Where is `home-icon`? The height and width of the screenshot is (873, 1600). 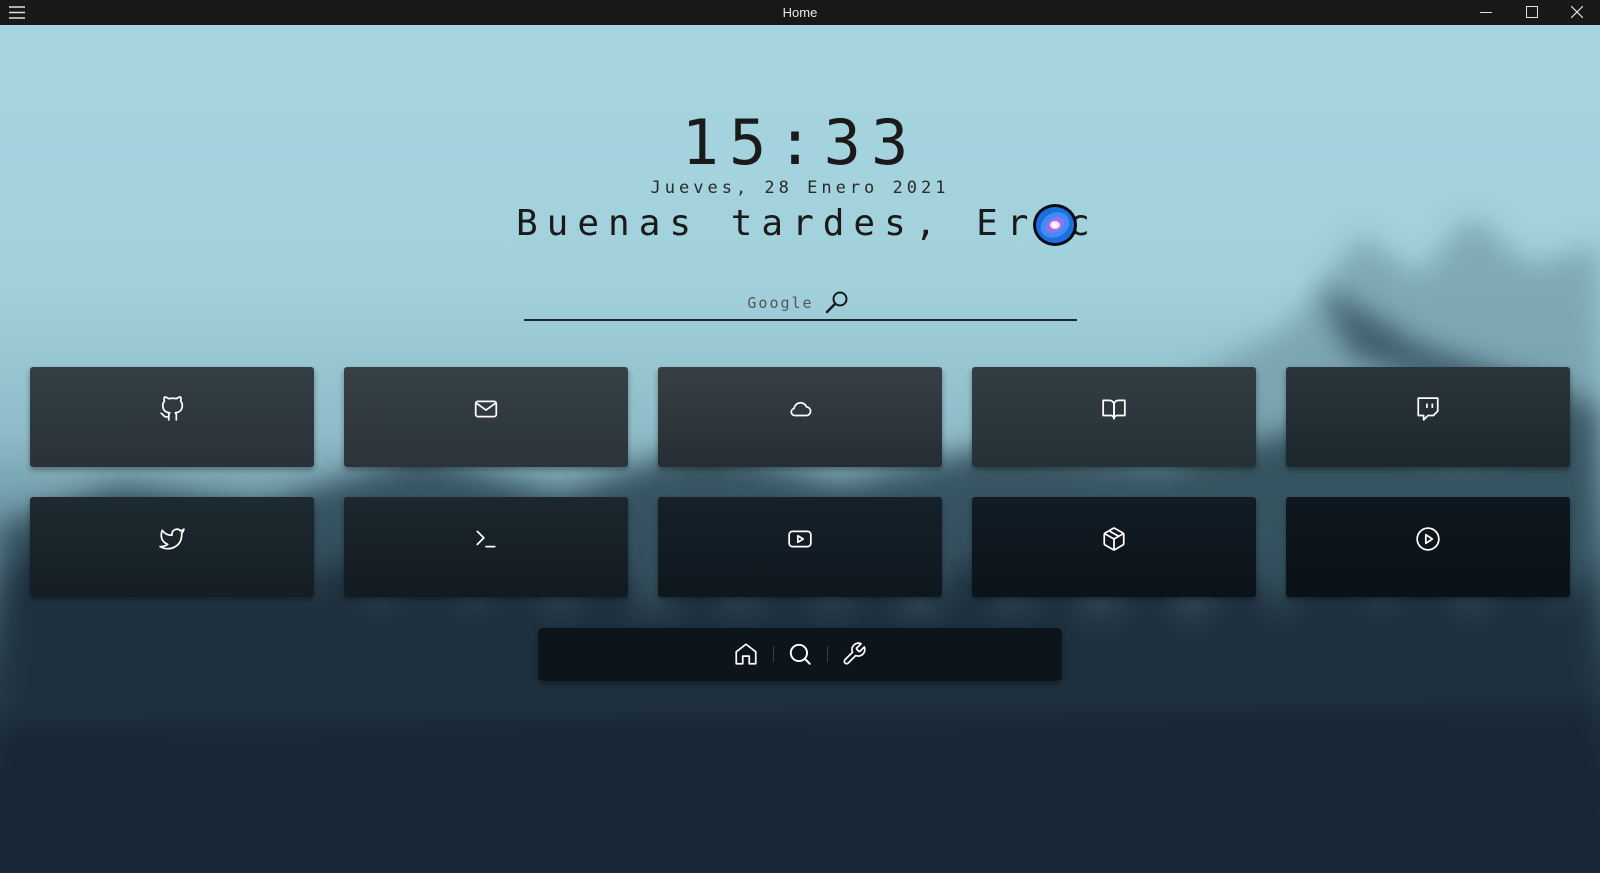
home-icon is located at coordinates (746, 654).